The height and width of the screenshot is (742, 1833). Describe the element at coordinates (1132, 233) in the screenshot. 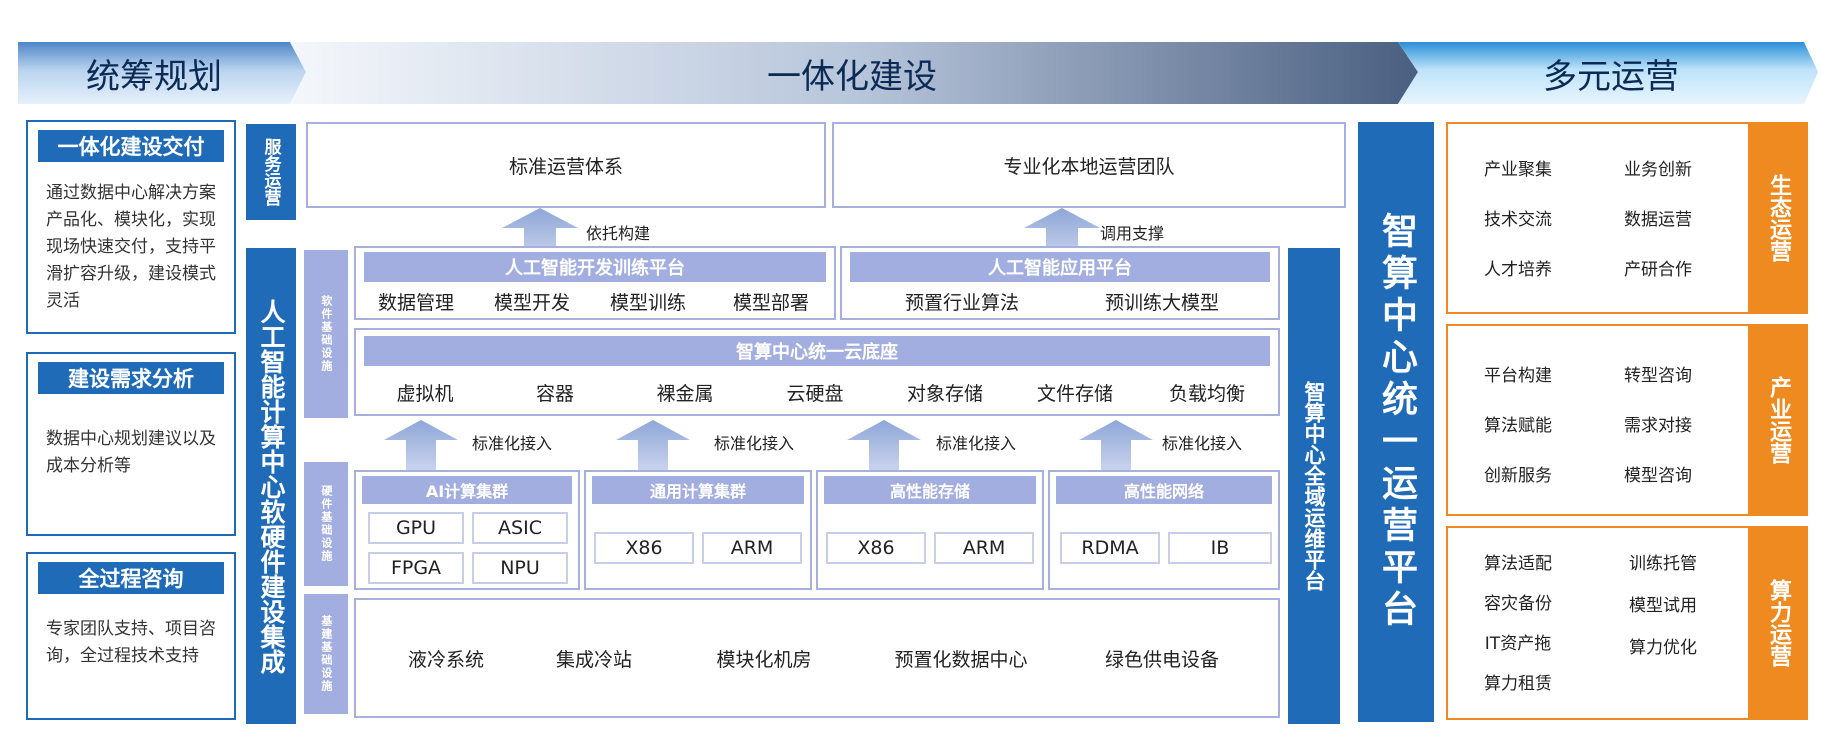

I see `arrow-label: 调用支撑` at that location.